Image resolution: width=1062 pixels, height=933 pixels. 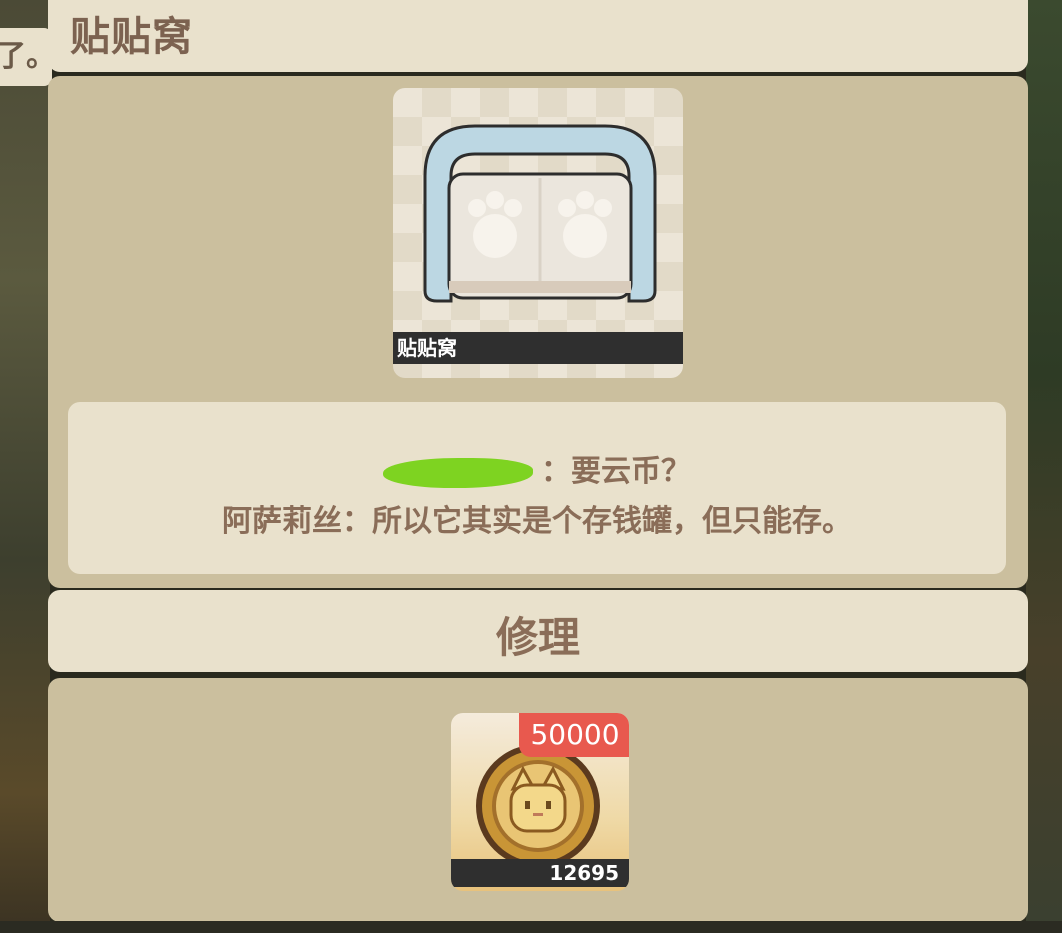 I want to click on redacted-speaker, so click(x=458, y=472).